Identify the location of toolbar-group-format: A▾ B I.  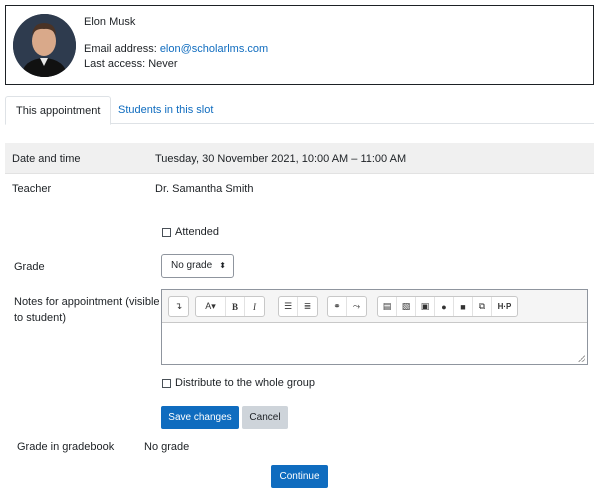
(230, 306).